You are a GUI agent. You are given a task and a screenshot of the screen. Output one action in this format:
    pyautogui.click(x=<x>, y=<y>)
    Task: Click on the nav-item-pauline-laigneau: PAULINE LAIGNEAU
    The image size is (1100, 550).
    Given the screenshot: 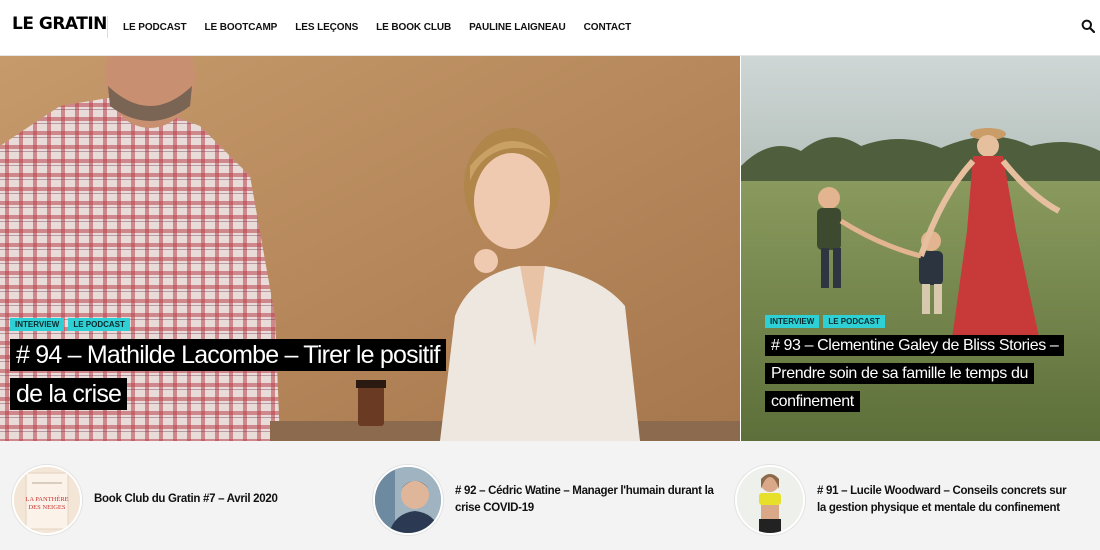 What is the action you would take?
    pyautogui.click(x=517, y=27)
    